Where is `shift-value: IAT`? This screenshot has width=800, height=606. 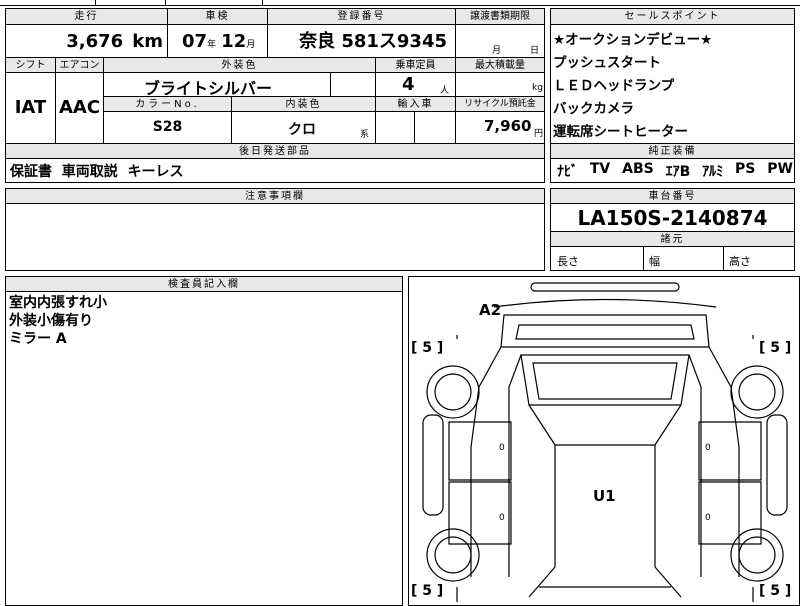
shift-value: IAT is located at coordinates (31, 108).